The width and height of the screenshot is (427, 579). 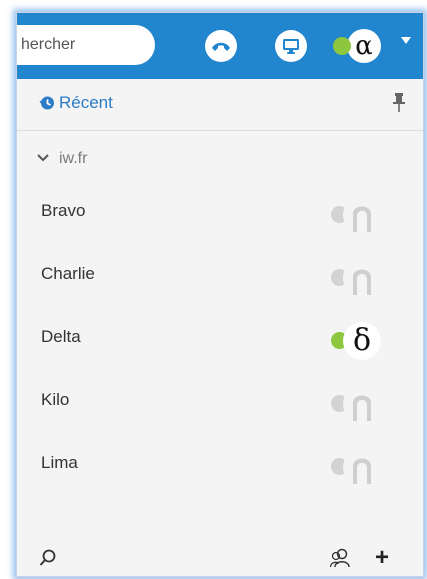 What do you see at coordinates (48, 44) in the screenshot?
I see `search-input-value: hercher` at bounding box center [48, 44].